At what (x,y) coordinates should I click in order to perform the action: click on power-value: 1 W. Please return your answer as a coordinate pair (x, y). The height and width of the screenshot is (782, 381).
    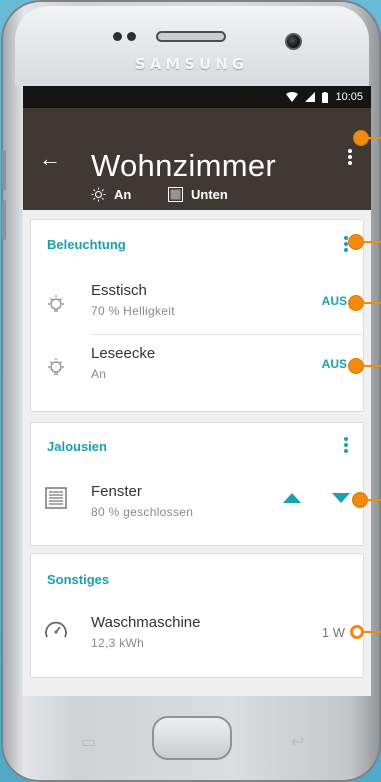
    Looking at the image, I should click on (333, 632).